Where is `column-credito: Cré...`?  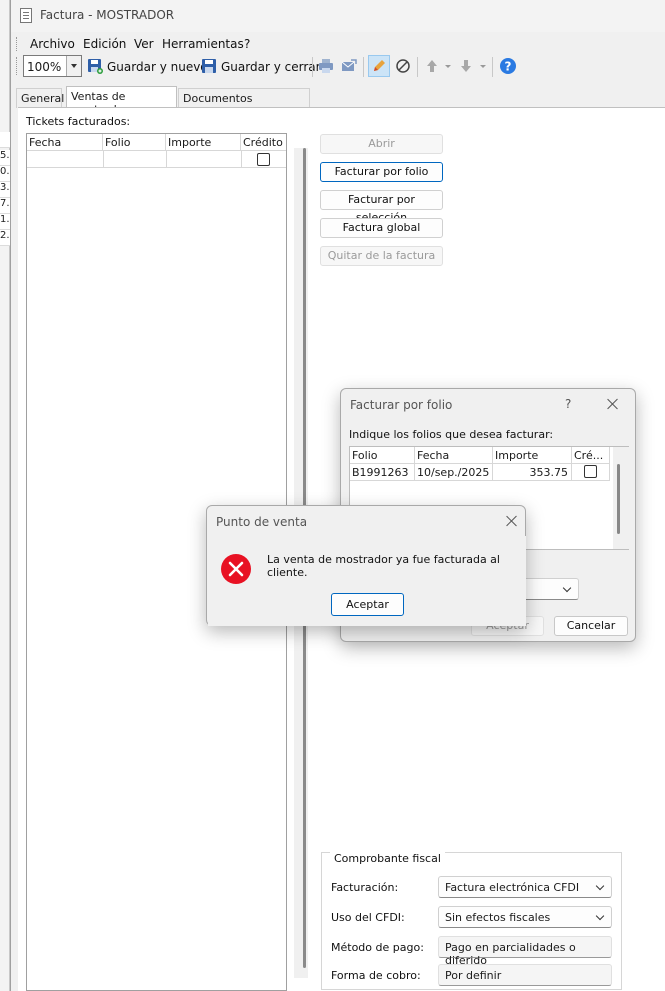
column-credito: Cré... is located at coordinates (591, 455).